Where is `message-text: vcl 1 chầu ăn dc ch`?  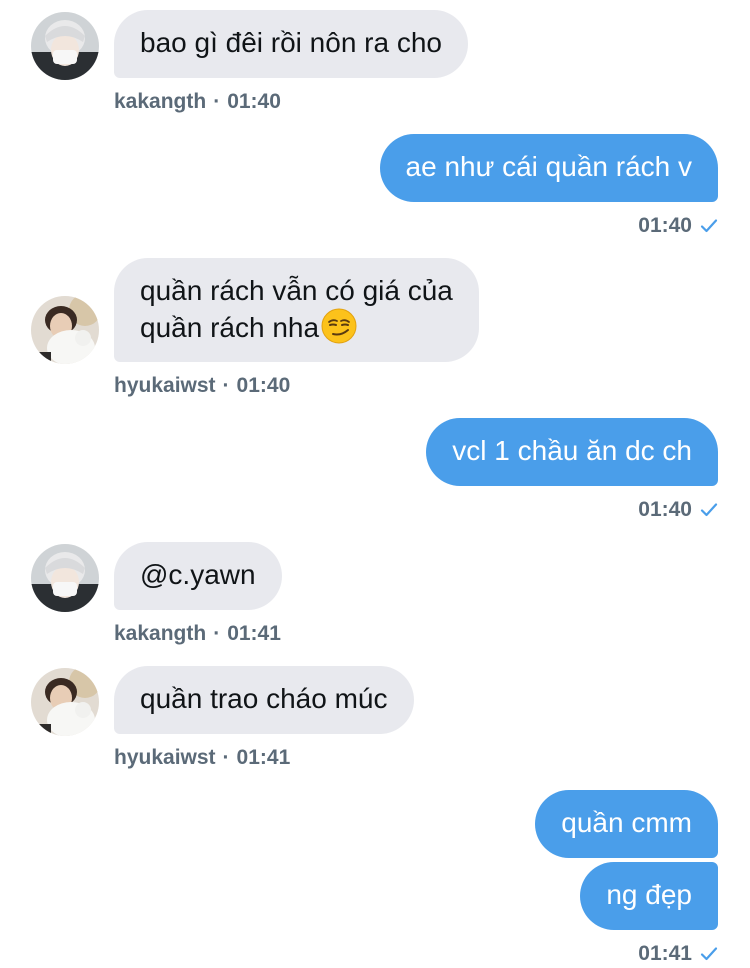
message-text: vcl 1 chầu ăn dc ch is located at coordinates (572, 450).